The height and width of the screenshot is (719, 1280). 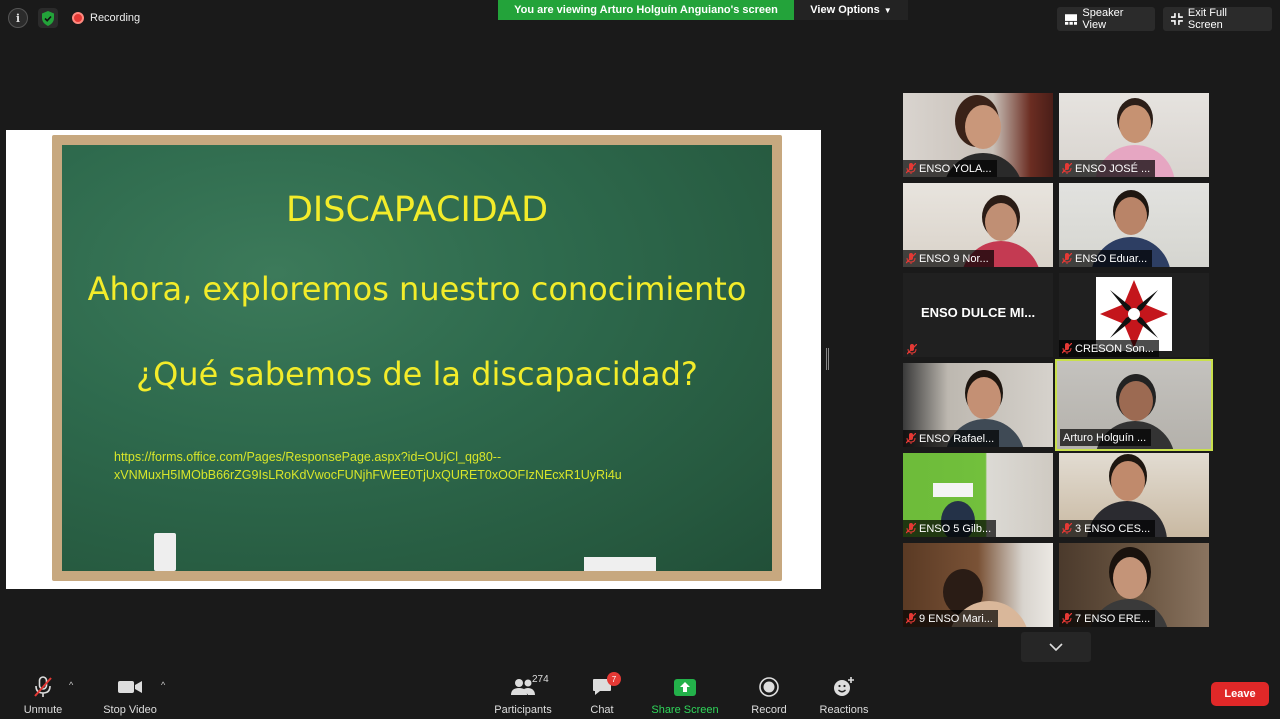 What do you see at coordinates (165, 552) in the screenshot?
I see `chalk-piece` at bounding box center [165, 552].